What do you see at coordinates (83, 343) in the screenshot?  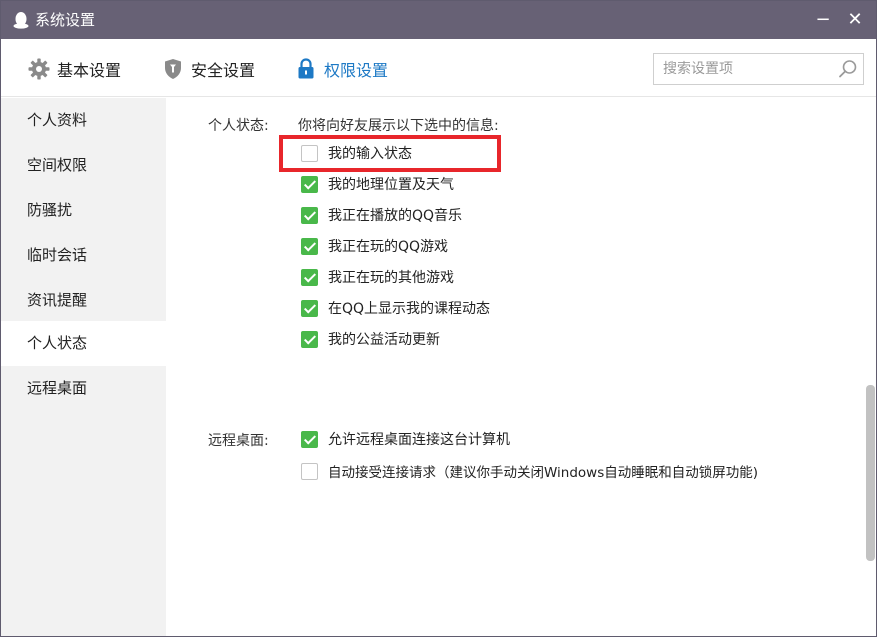 I see `sidebar-item-personal-status: 个人状态` at bounding box center [83, 343].